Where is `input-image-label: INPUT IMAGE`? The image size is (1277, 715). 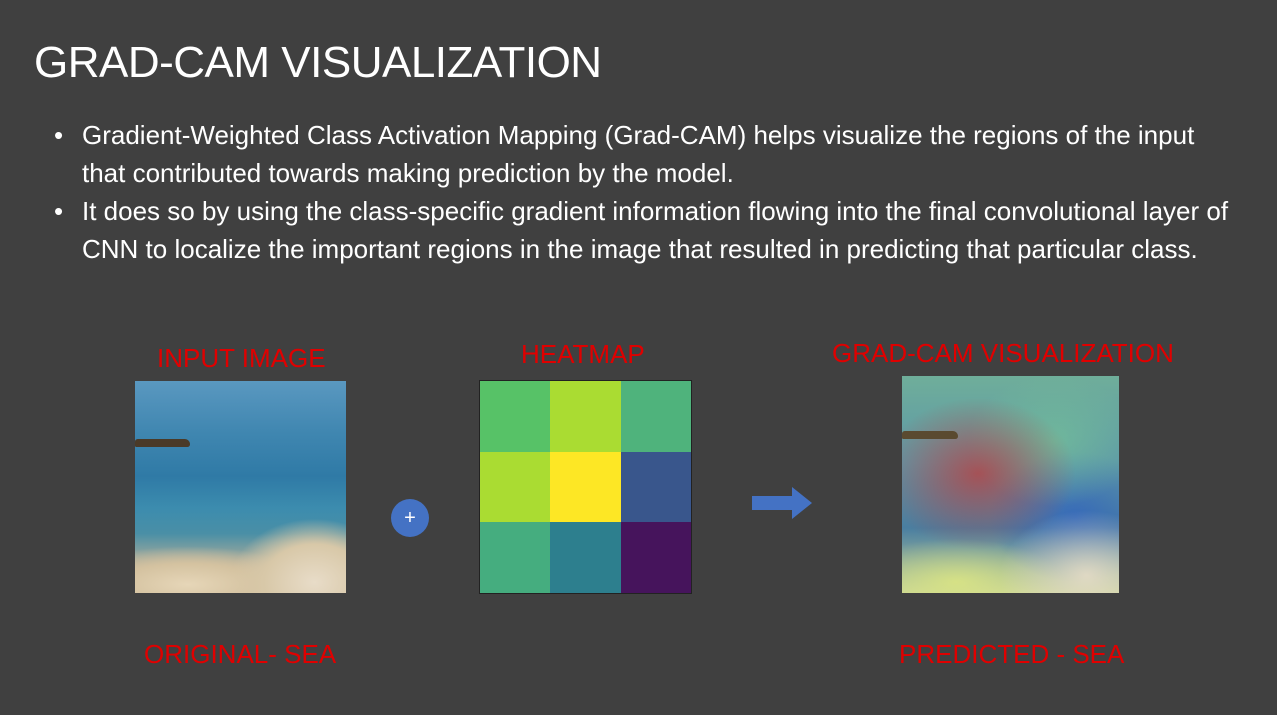 input-image-label: INPUT IMAGE is located at coordinates (241, 358).